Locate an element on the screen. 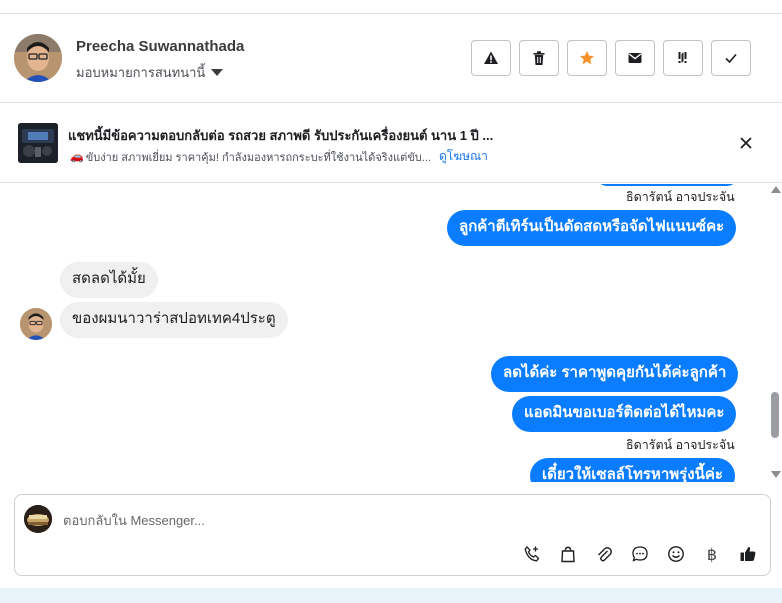 The height and width of the screenshot is (603, 782). ad-thumbnail is located at coordinates (38, 143).